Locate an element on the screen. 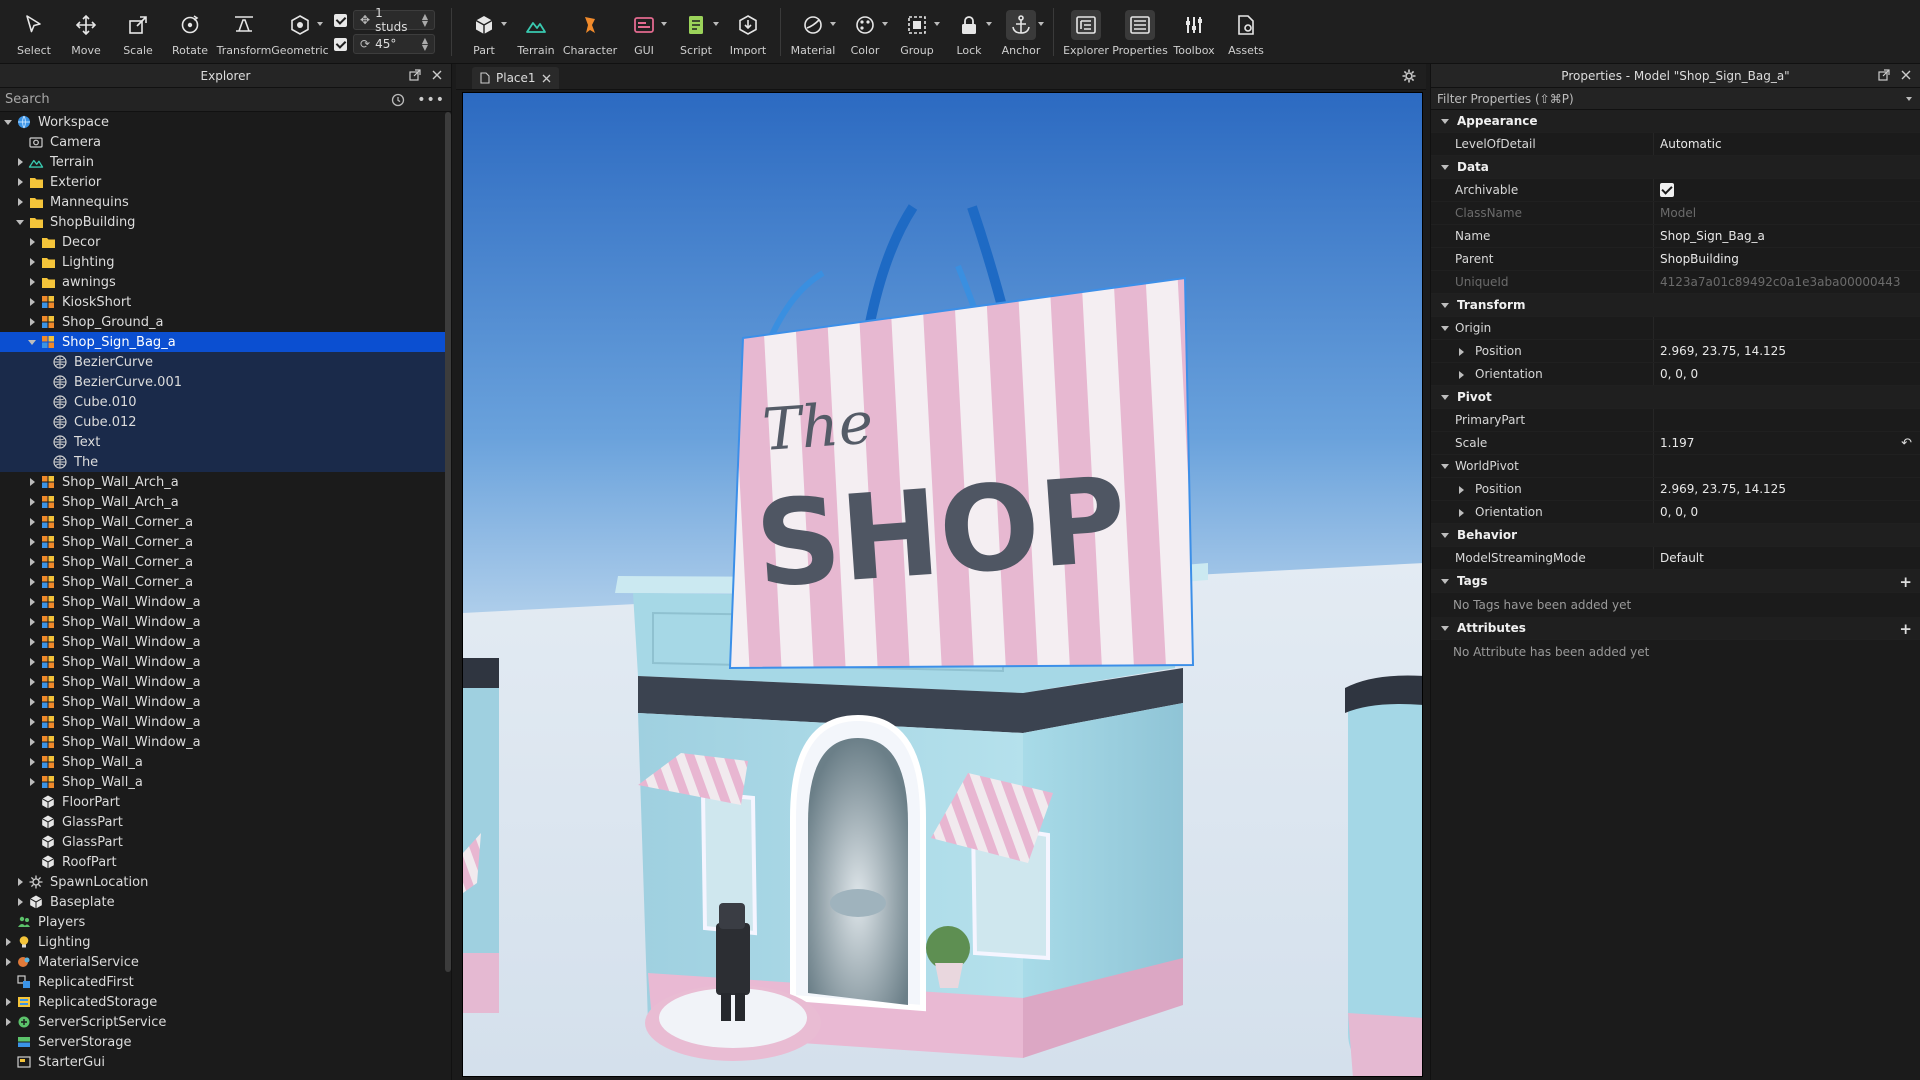 The width and height of the screenshot is (1920, 1080). color-tool-button: Color is located at coordinates (865, 31).